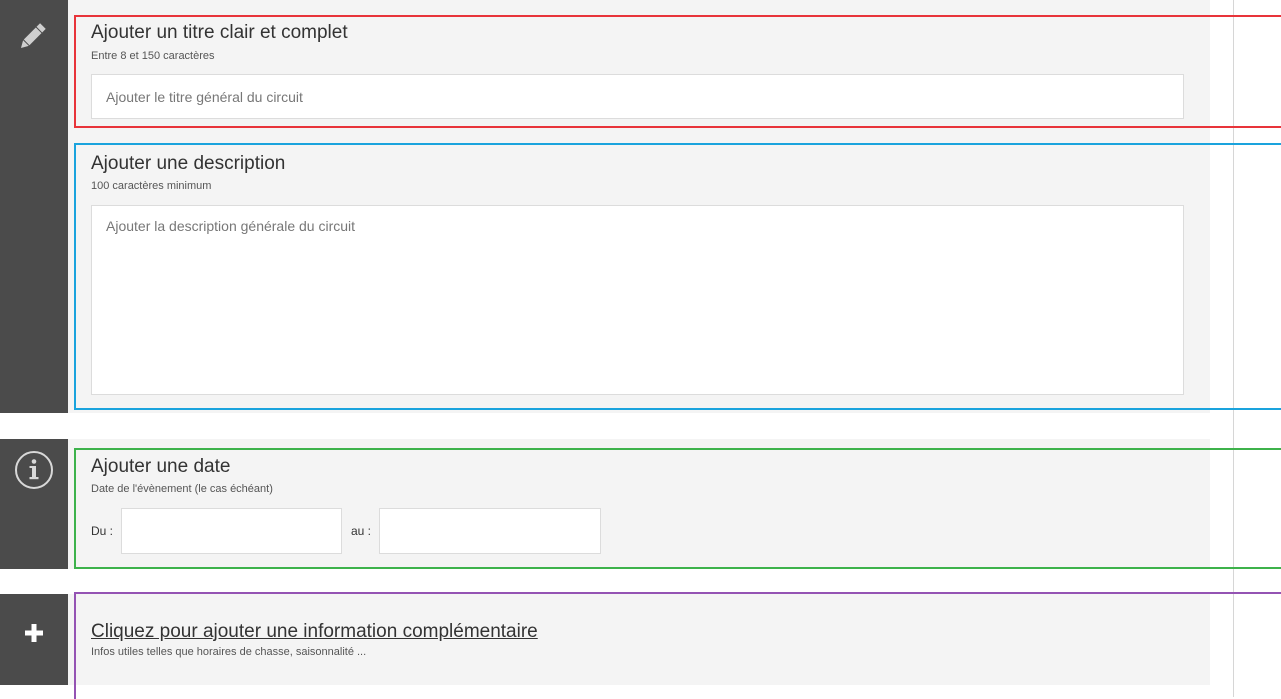 This screenshot has width=1281, height=699. Describe the element at coordinates (102, 531) in the screenshot. I see `date-from-label: Du :` at that location.